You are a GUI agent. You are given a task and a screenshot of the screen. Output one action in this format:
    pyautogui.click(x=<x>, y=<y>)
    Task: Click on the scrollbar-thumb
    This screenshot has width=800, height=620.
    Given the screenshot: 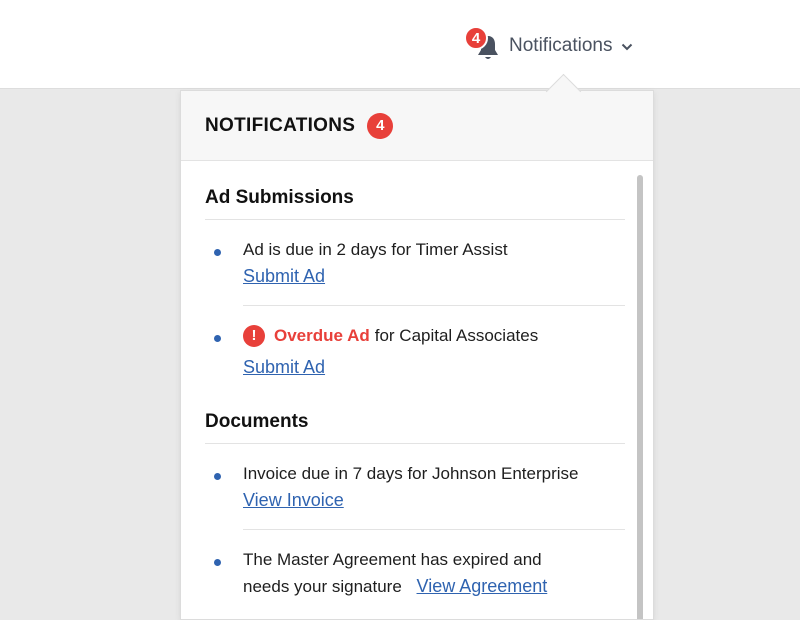 What is the action you would take?
    pyautogui.click(x=640, y=397)
    